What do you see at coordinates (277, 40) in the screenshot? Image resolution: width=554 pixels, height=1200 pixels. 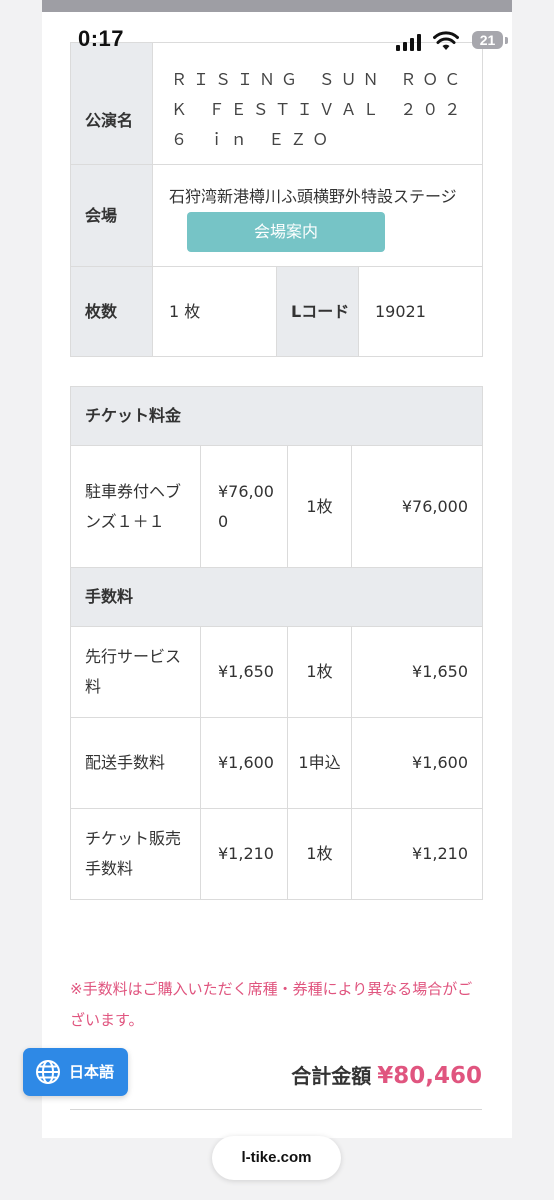 I see `status-bar: 0:17 21` at bounding box center [277, 40].